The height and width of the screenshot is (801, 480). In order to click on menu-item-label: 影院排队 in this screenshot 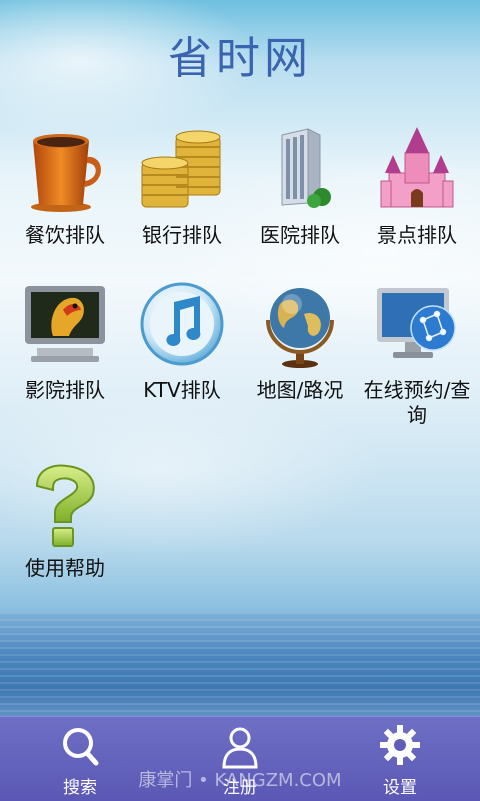, I will do `click(65, 390)`.